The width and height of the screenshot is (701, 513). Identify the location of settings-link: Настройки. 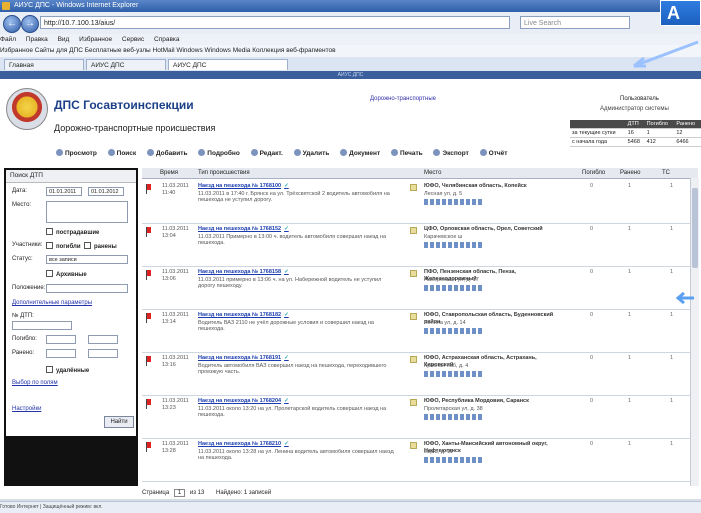
(26, 409).